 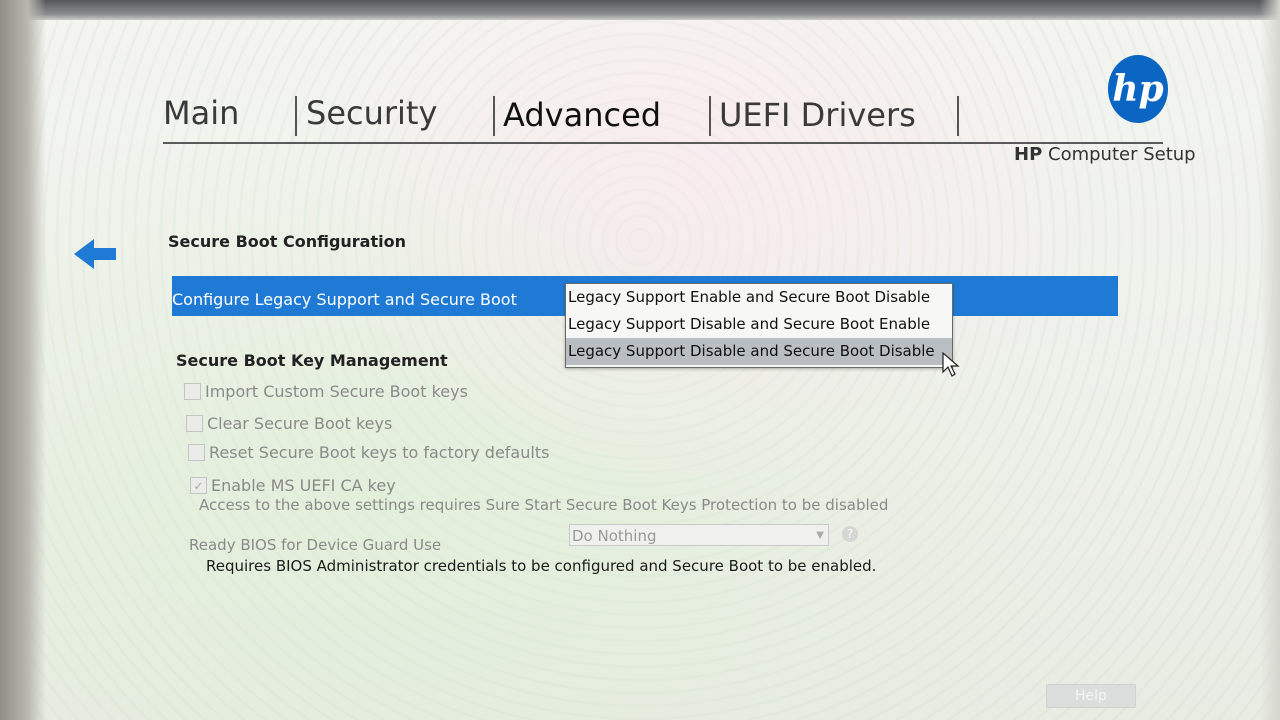 What do you see at coordinates (315, 545) in the screenshot?
I see `device-guard-label: Ready BIOS for Device Guard Use` at bounding box center [315, 545].